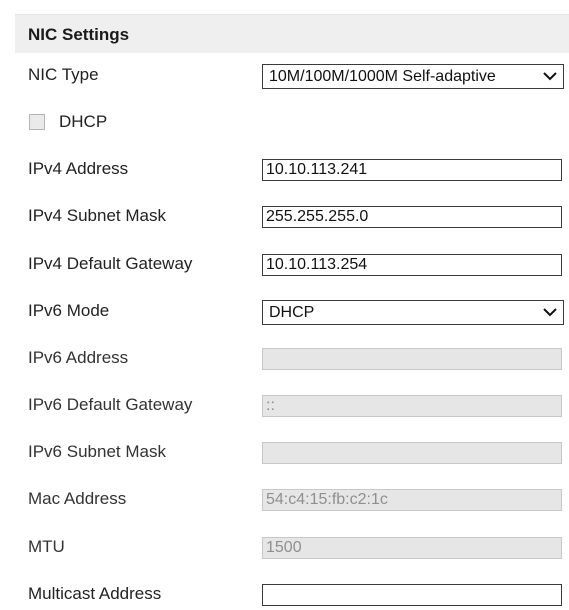 This screenshot has height=610, width=569. I want to click on nic-type-select: 10M/100M/1000M Self-adaptive, so click(413, 76).